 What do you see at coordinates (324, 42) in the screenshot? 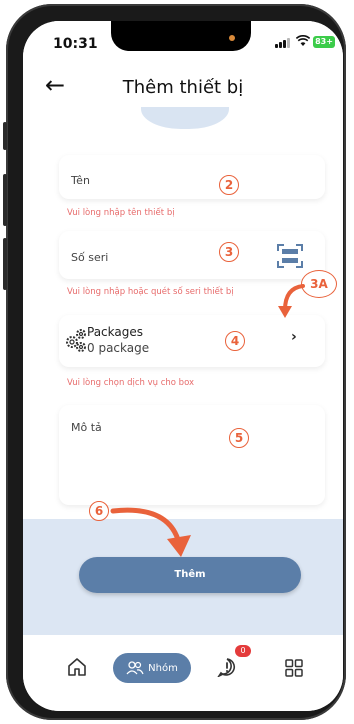
I see `battery-indicator: 83+` at bounding box center [324, 42].